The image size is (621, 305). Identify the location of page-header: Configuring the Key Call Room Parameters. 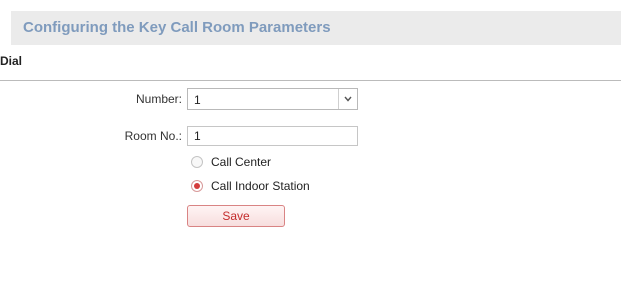
(316, 28).